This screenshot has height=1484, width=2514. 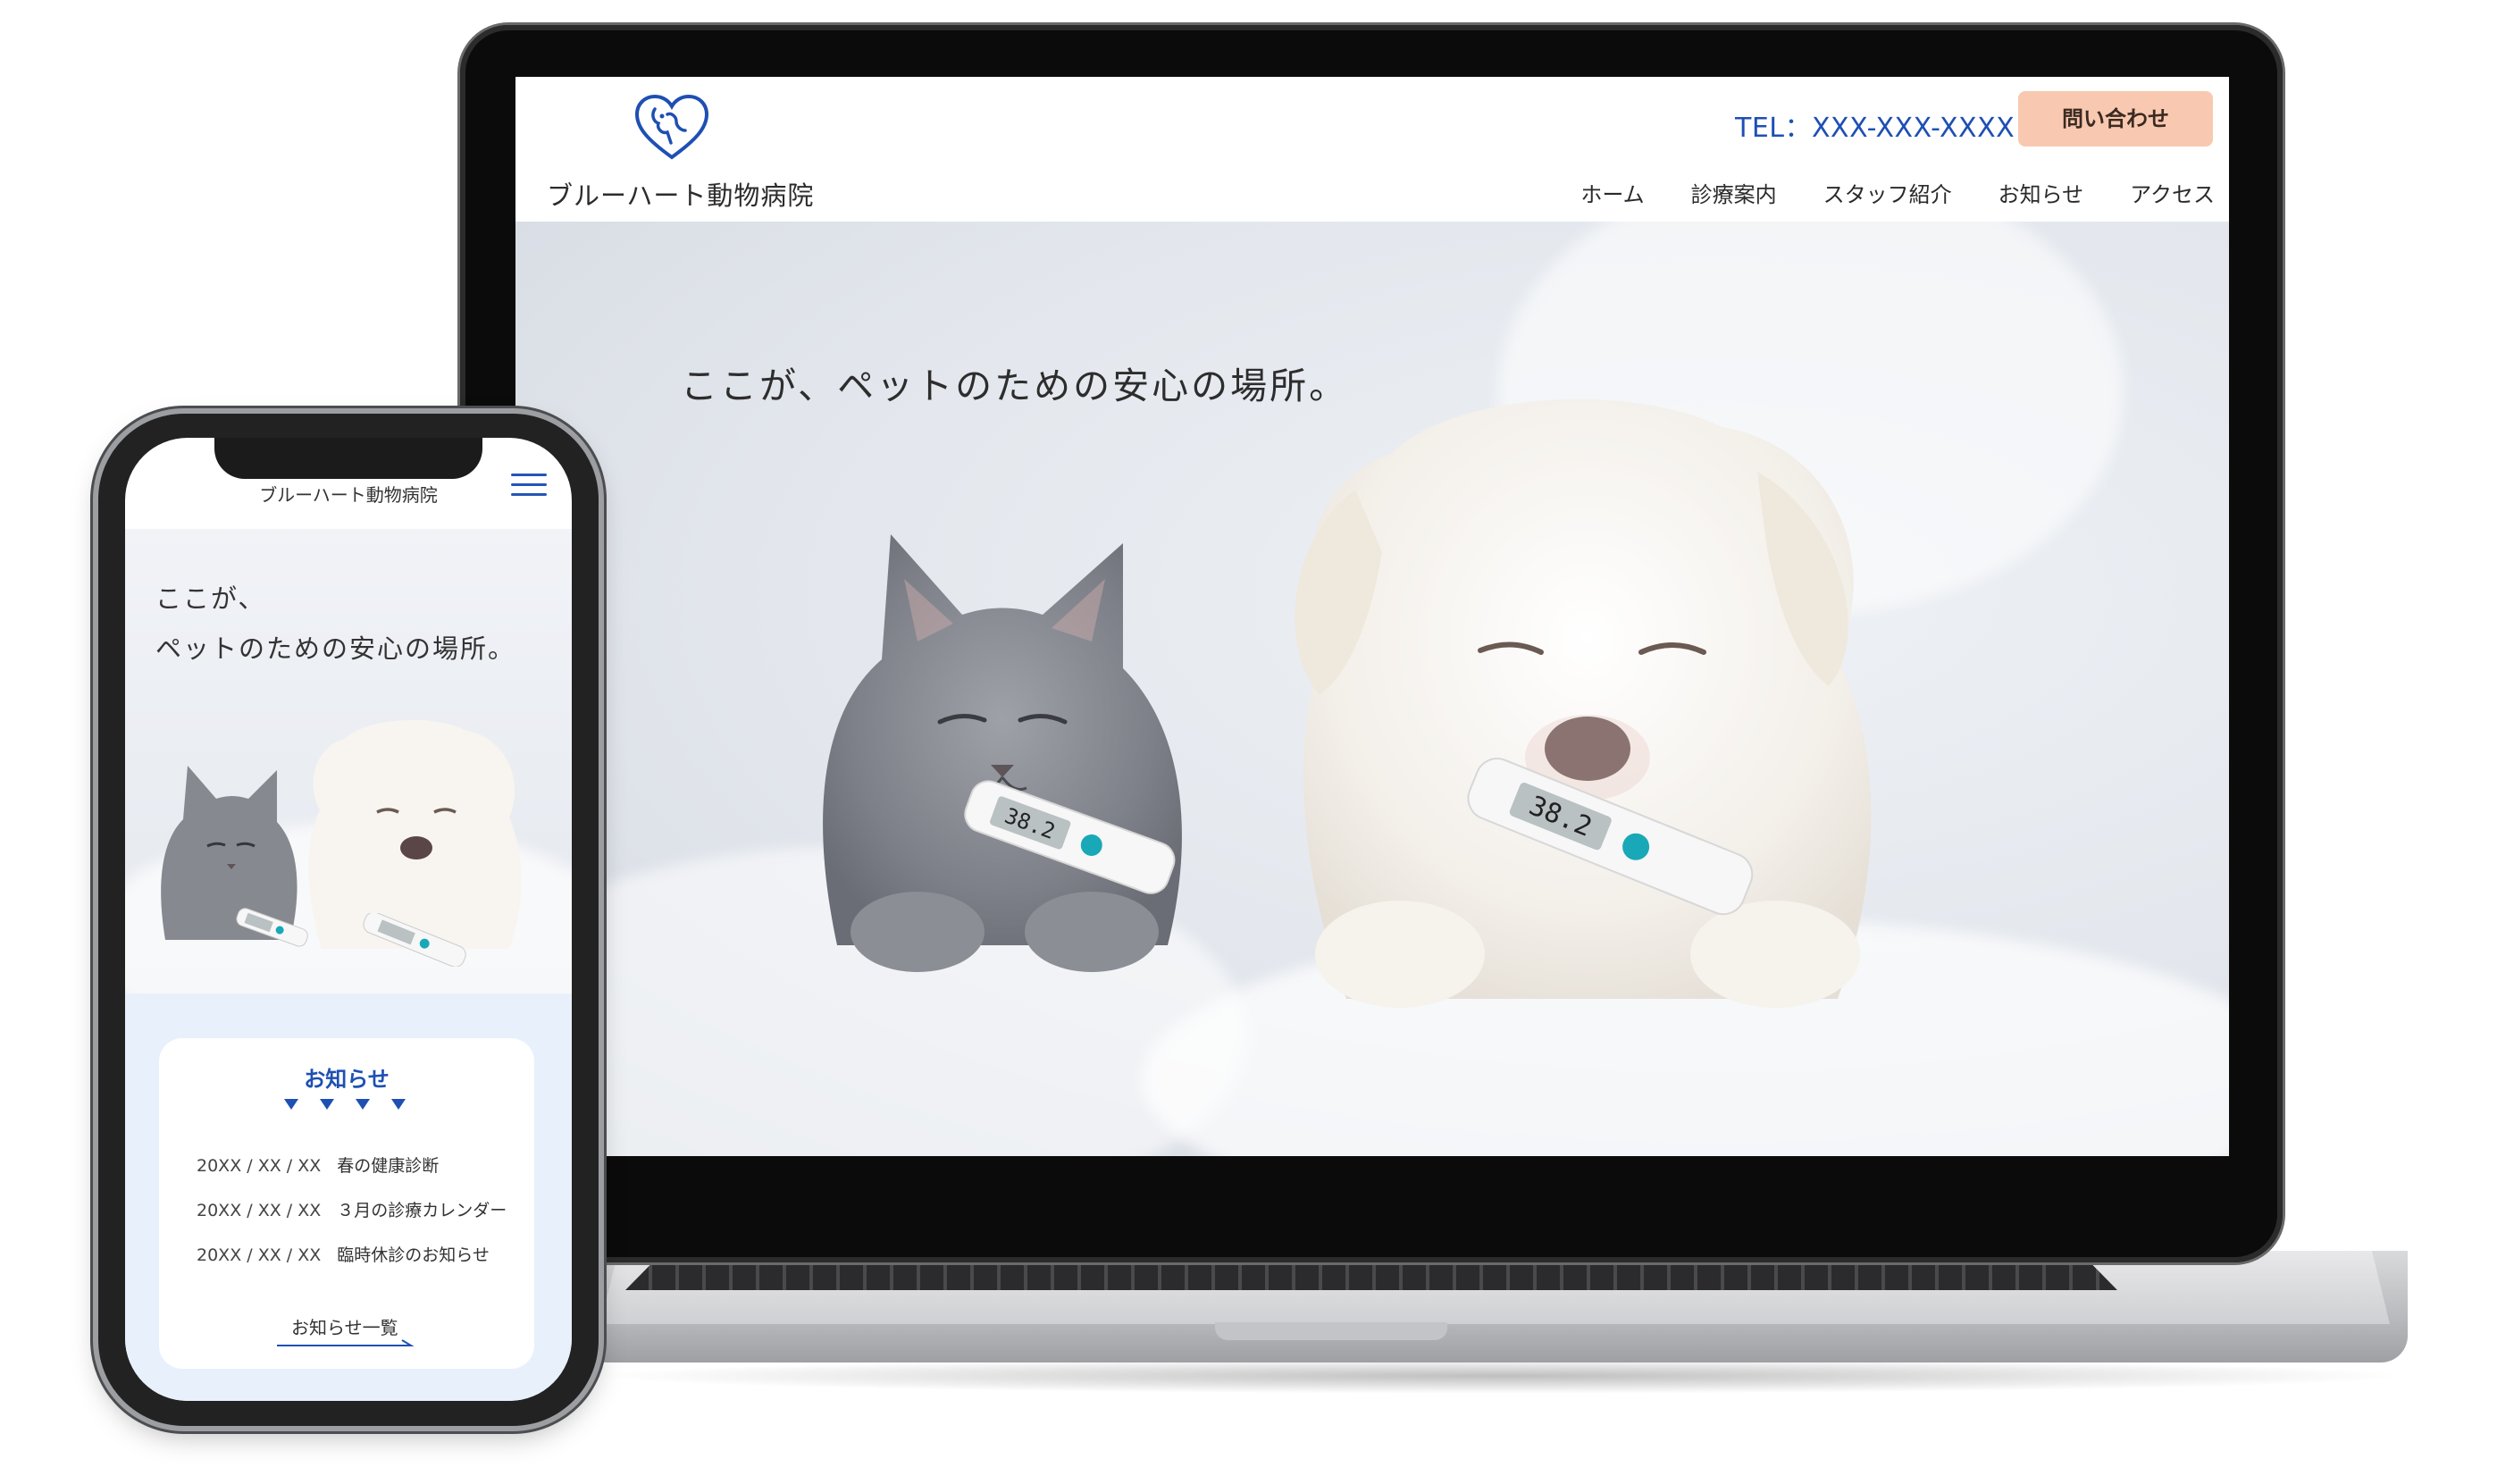 What do you see at coordinates (672, 127) in the screenshot?
I see `heart-dog-logo-icon` at bounding box center [672, 127].